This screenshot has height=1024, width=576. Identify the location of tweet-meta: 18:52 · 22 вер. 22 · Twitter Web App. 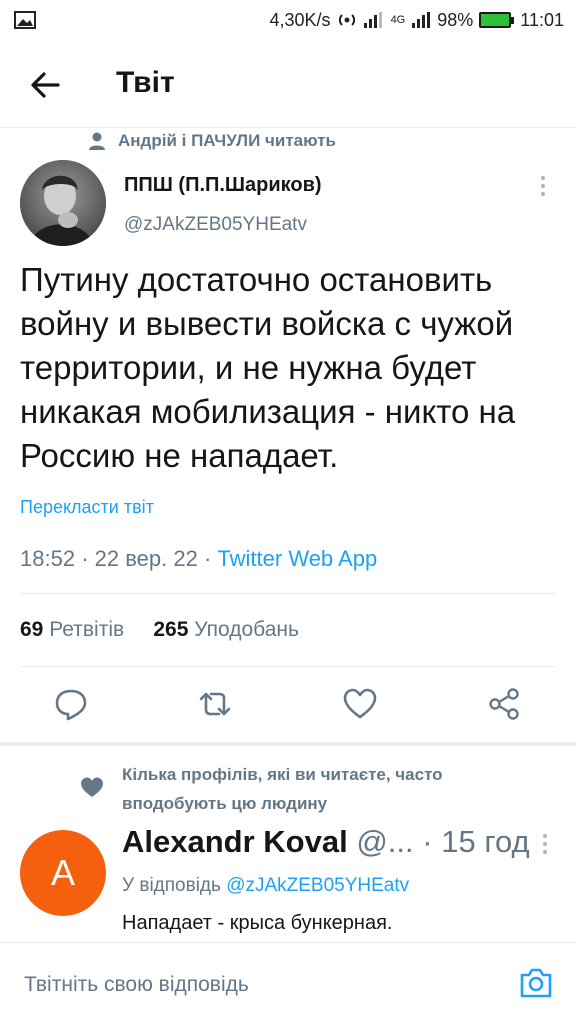
(198, 559).